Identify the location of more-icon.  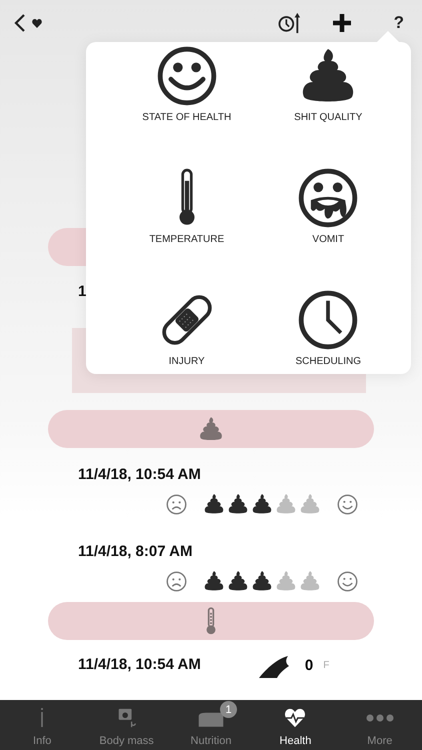
(380, 718).